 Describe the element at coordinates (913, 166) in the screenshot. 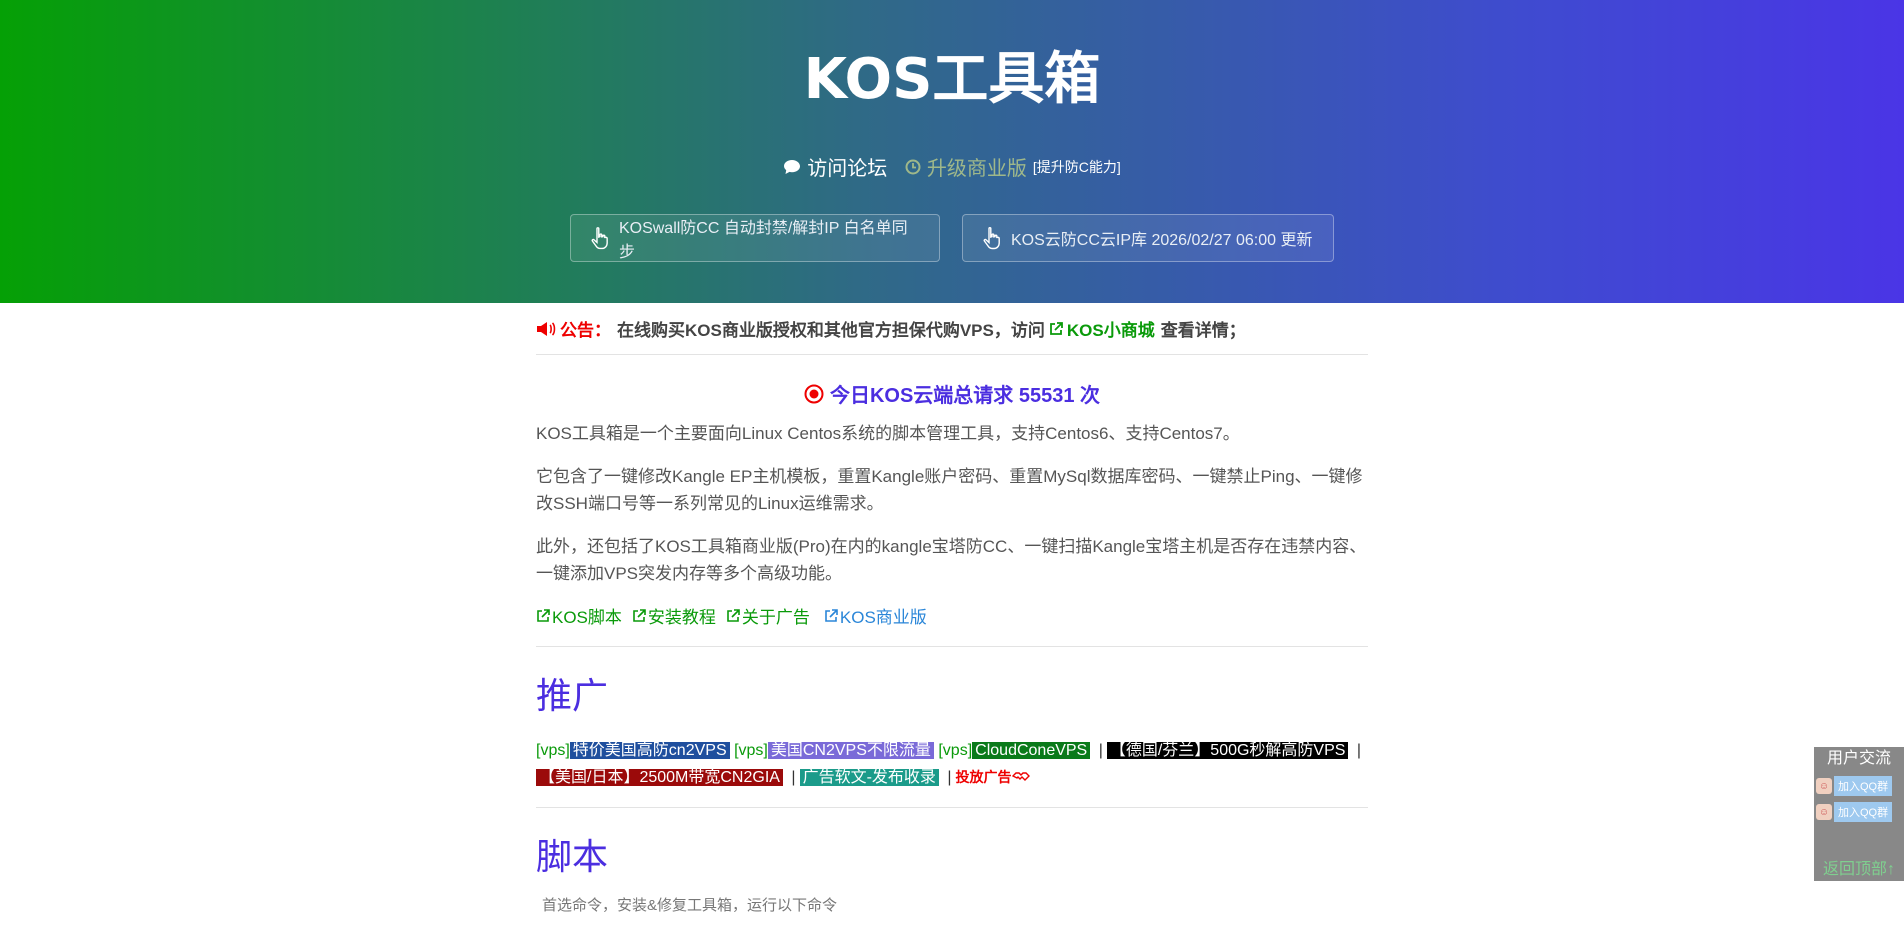

I see `clock-icon` at that location.